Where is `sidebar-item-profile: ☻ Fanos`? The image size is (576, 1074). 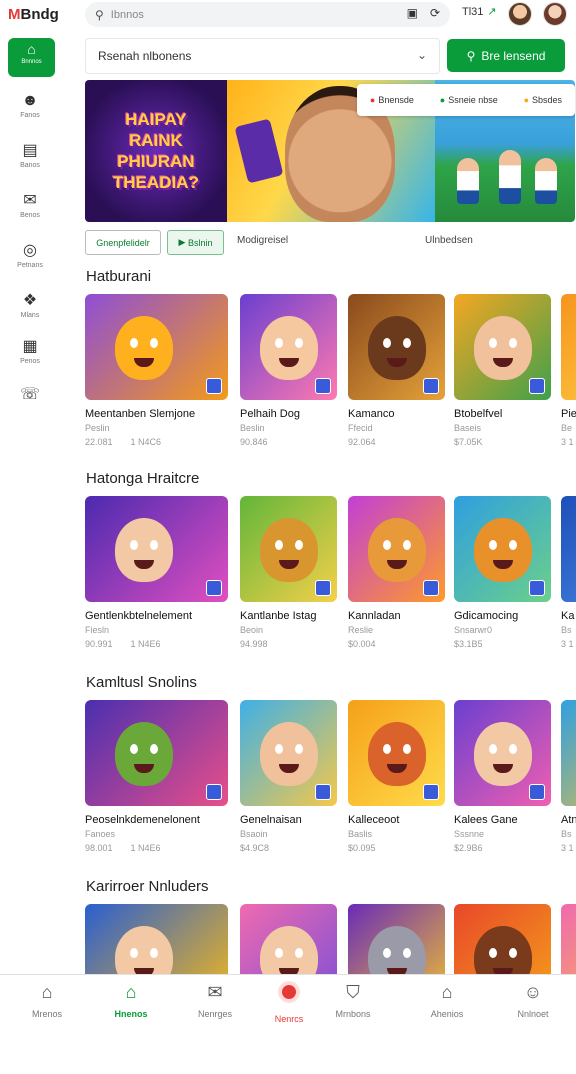
sidebar-item-profile: ☻ Fanos is located at coordinates (30, 105).